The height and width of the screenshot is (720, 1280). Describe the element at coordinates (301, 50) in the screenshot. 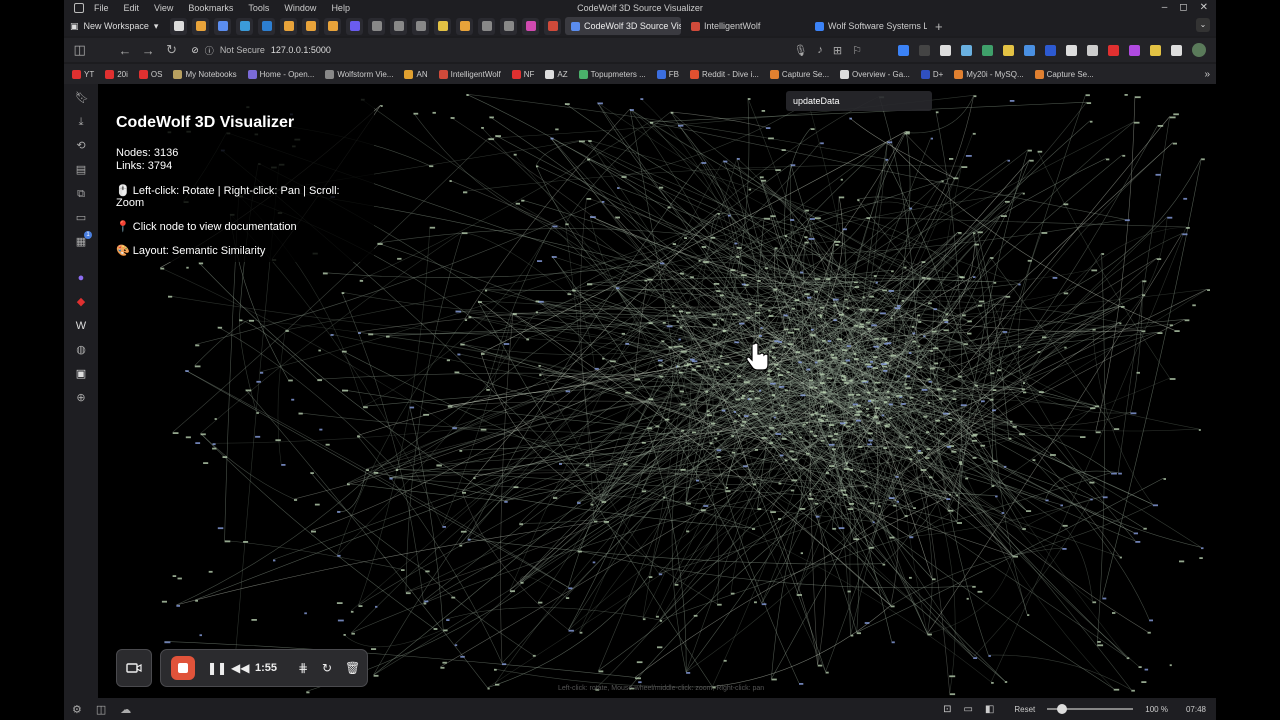

I see `url-text: 127.0.0.1:5000` at that location.